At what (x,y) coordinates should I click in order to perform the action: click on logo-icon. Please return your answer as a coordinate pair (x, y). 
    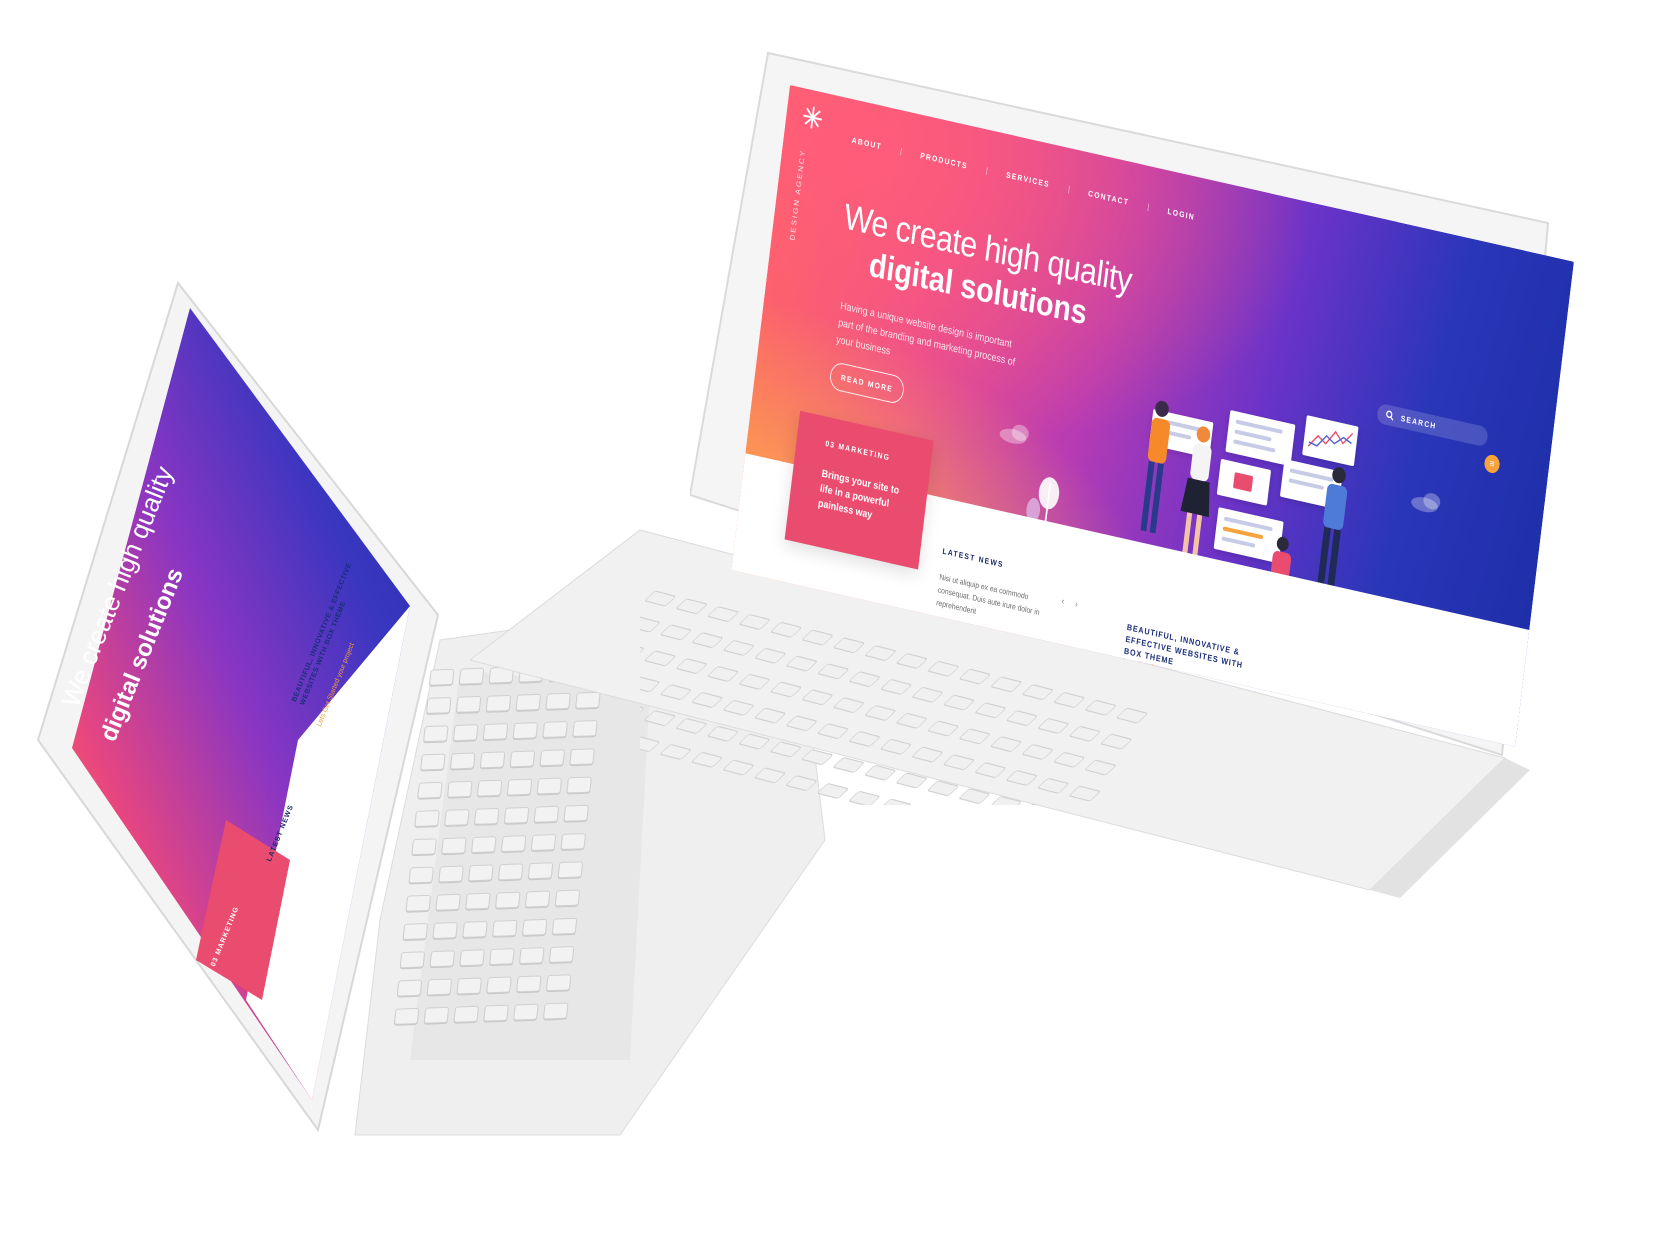
    Looking at the image, I should click on (812, 117).